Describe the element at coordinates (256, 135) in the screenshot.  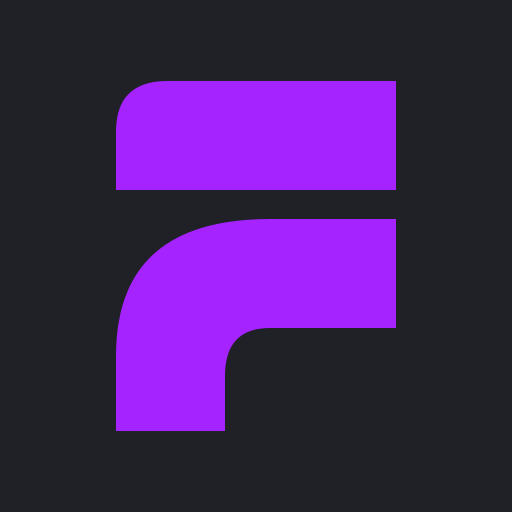
I see `logo-top-bar` at that location.